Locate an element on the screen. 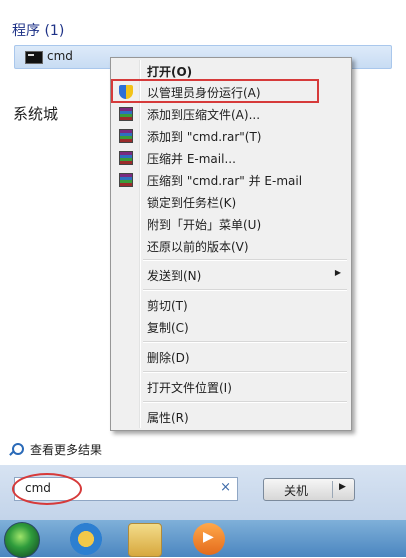 The width and height of the screenshot is (406, 558). menu-item-label: 还原以前的版本(V) is located at coordinates (198, 247).